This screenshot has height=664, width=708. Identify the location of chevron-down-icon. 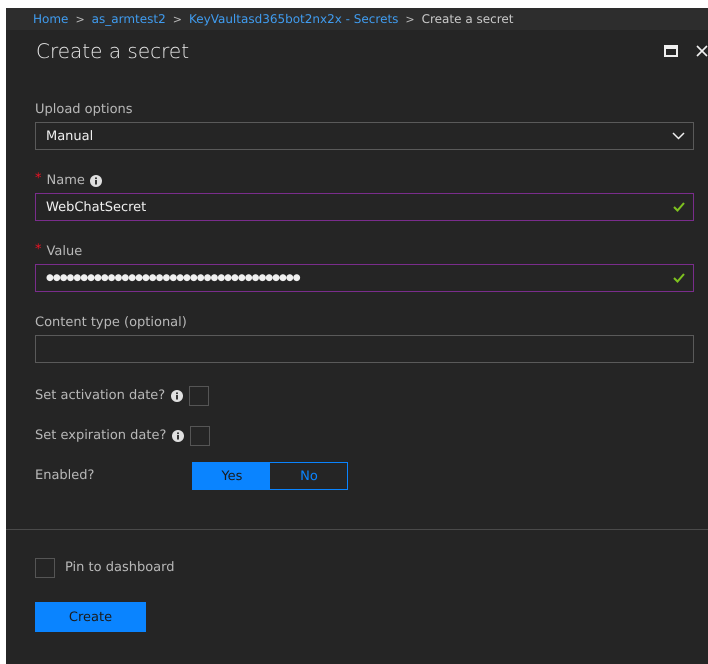
(678, 136).